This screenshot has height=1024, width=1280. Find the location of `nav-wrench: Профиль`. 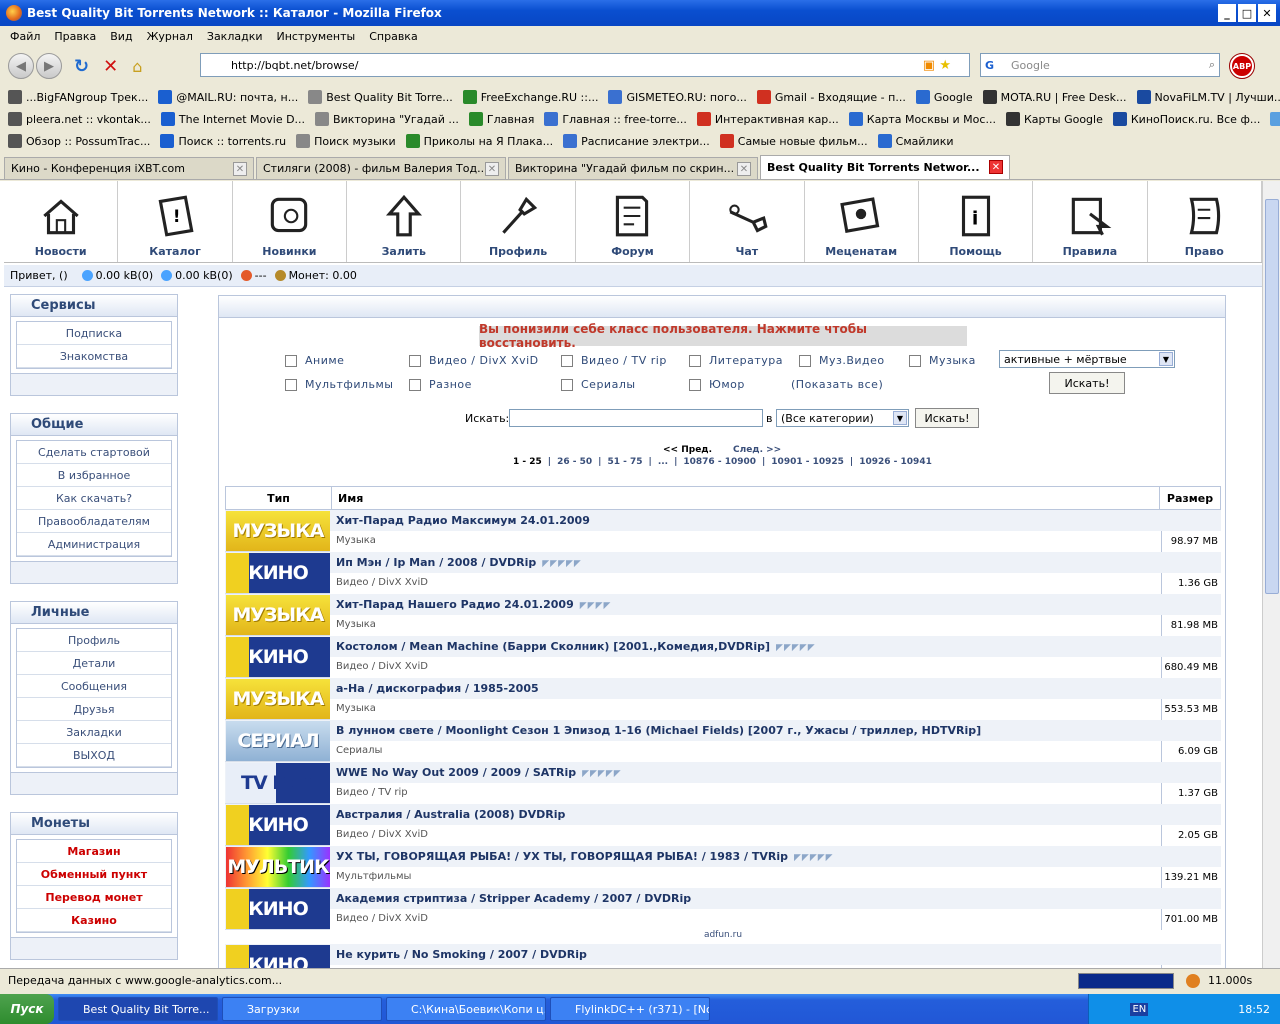

nav-wrench: Профиль is located at coordinates (518, 221).